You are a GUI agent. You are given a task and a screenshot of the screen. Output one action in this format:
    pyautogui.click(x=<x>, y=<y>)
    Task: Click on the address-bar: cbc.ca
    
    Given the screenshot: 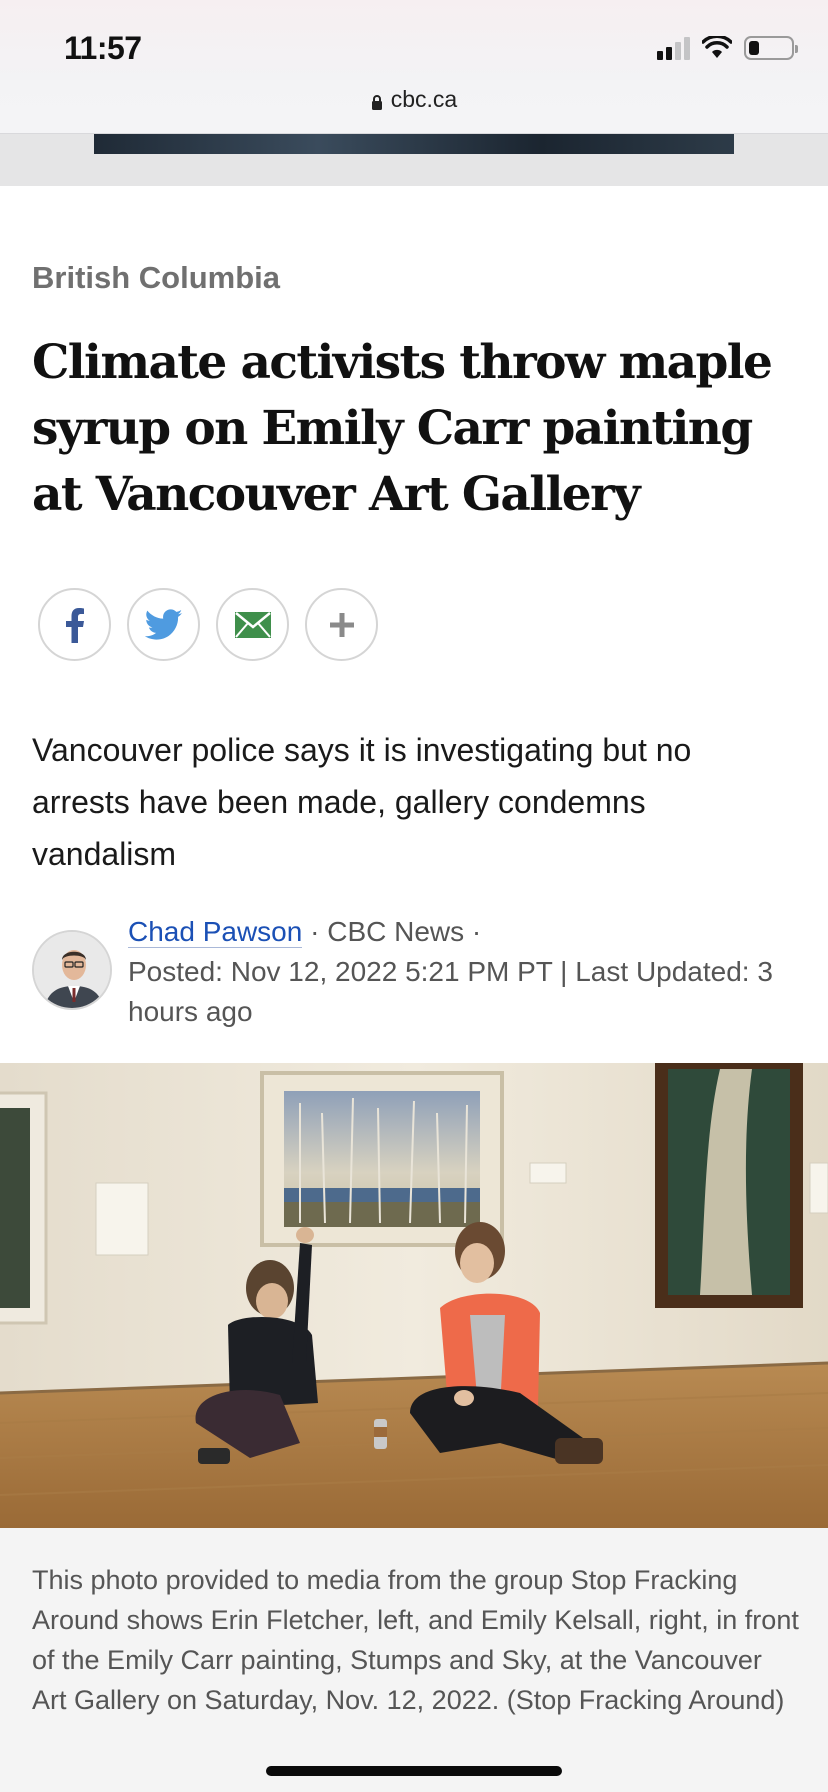 What is the action you would take?
    pyautogui.click(x=414, y=99)
    